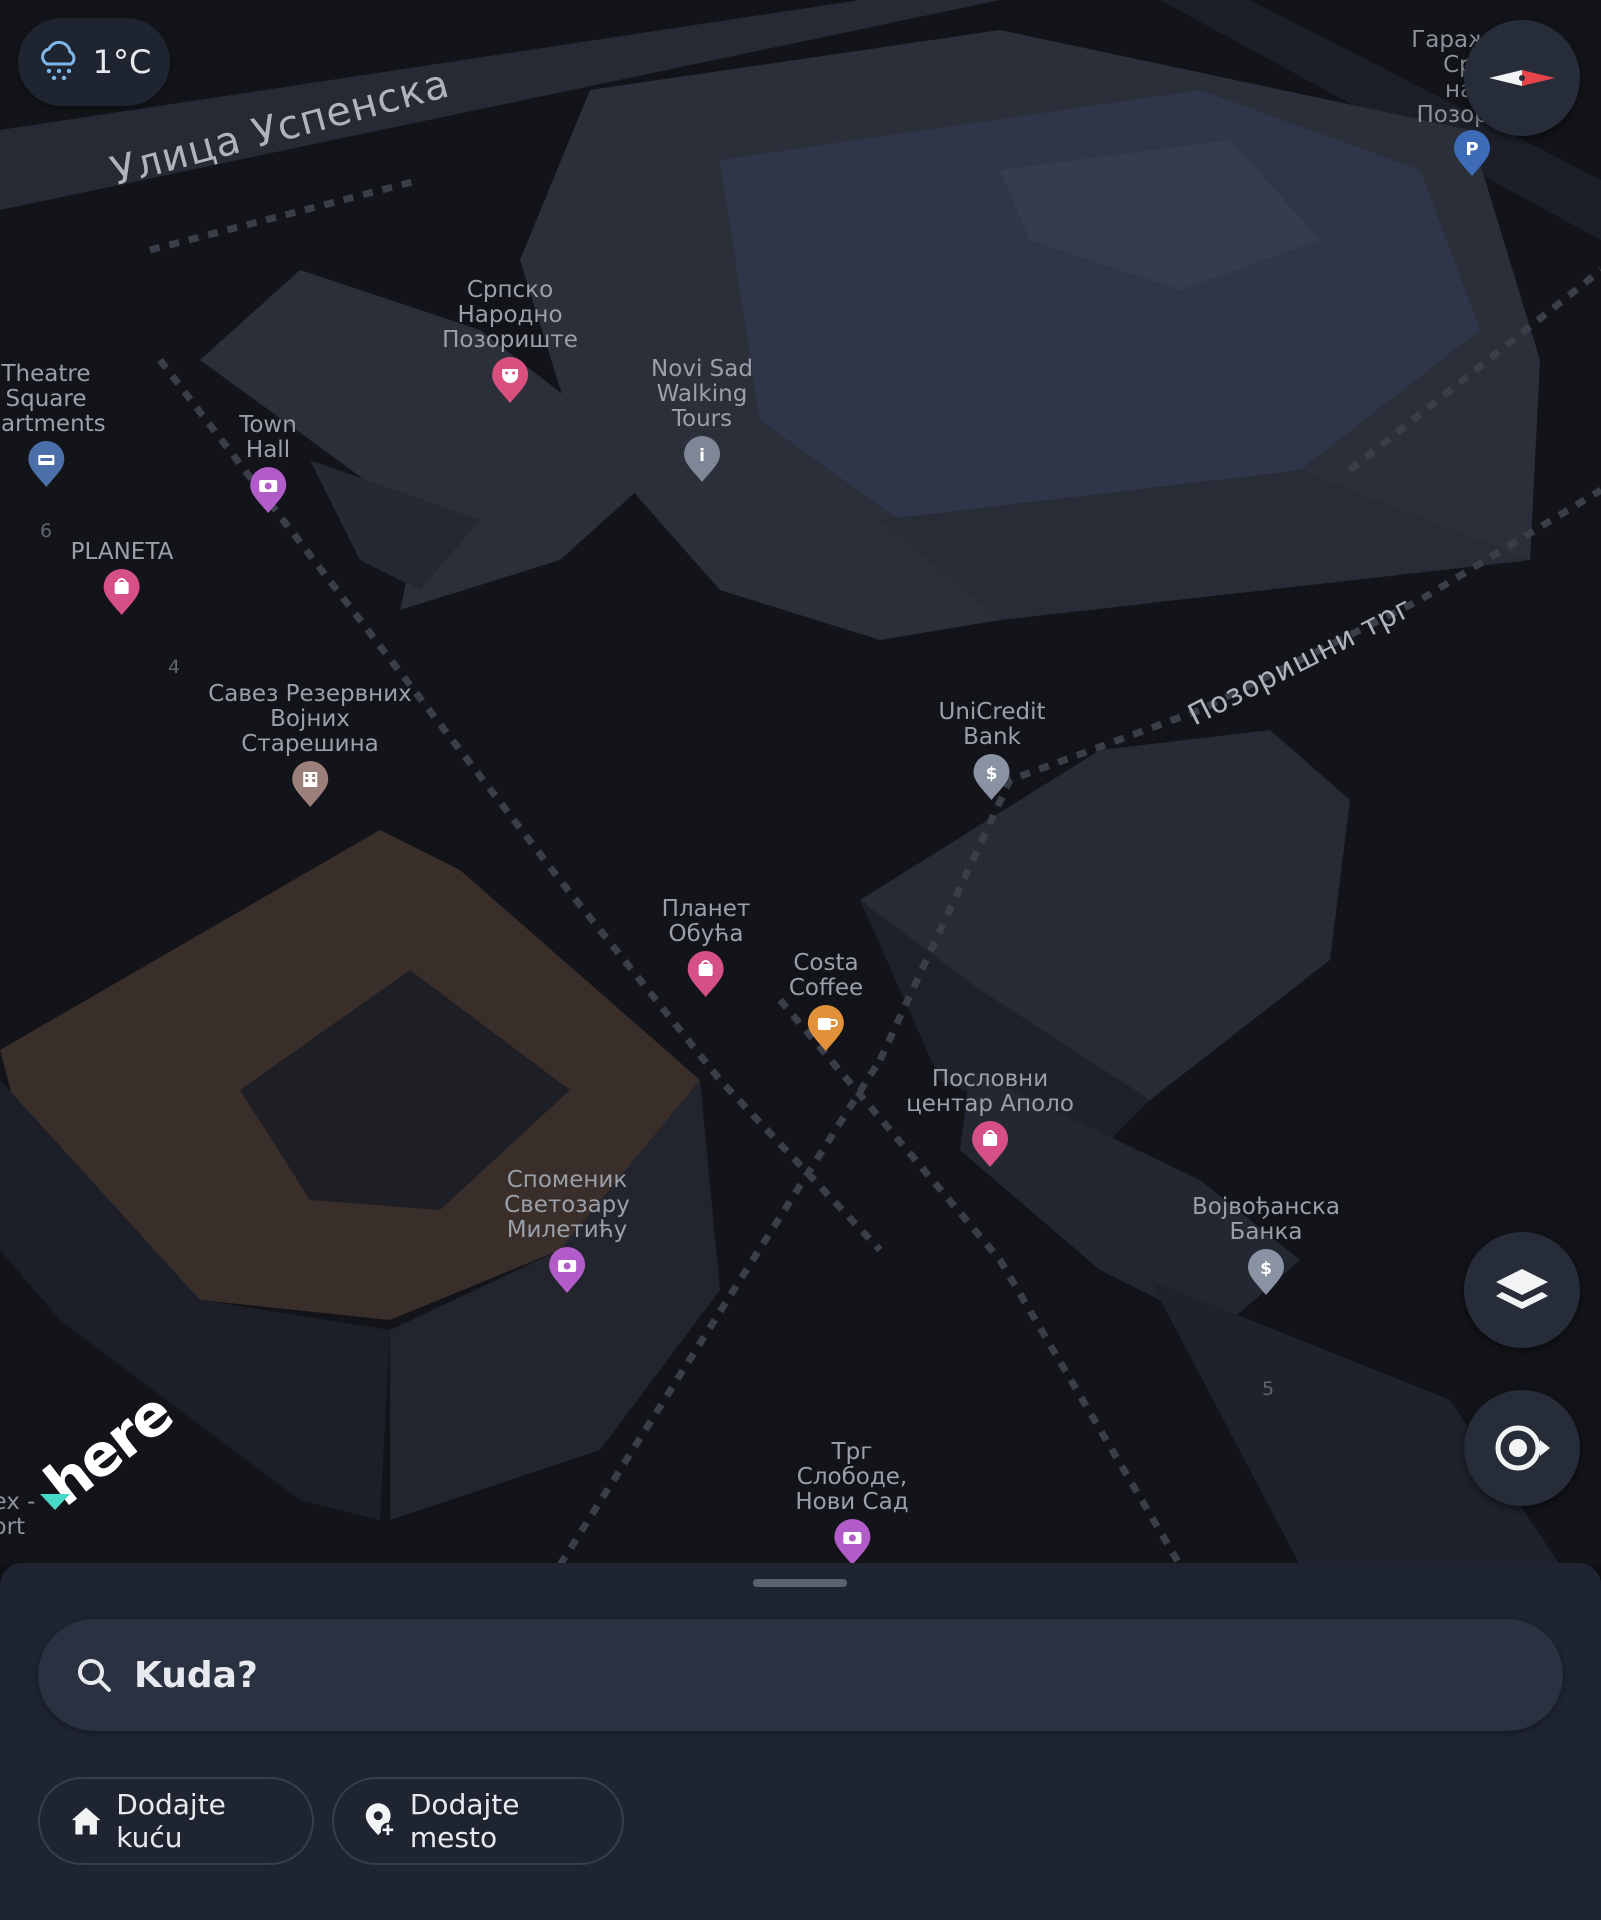 The image size is (1601, 1920). I want to click on poi-theatre-square-apartments: TheatreSquarepartments, so click(53, 425).